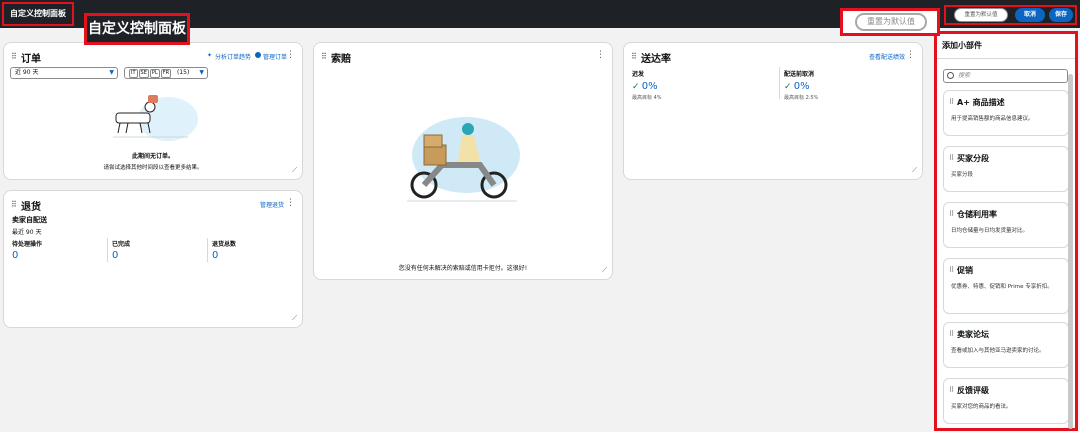 The width and height of the screenshot is (1080, 432). Describe the element at coordinates (183, 72) in the screenshot. I see `marketplace-count: (15)` at that location.